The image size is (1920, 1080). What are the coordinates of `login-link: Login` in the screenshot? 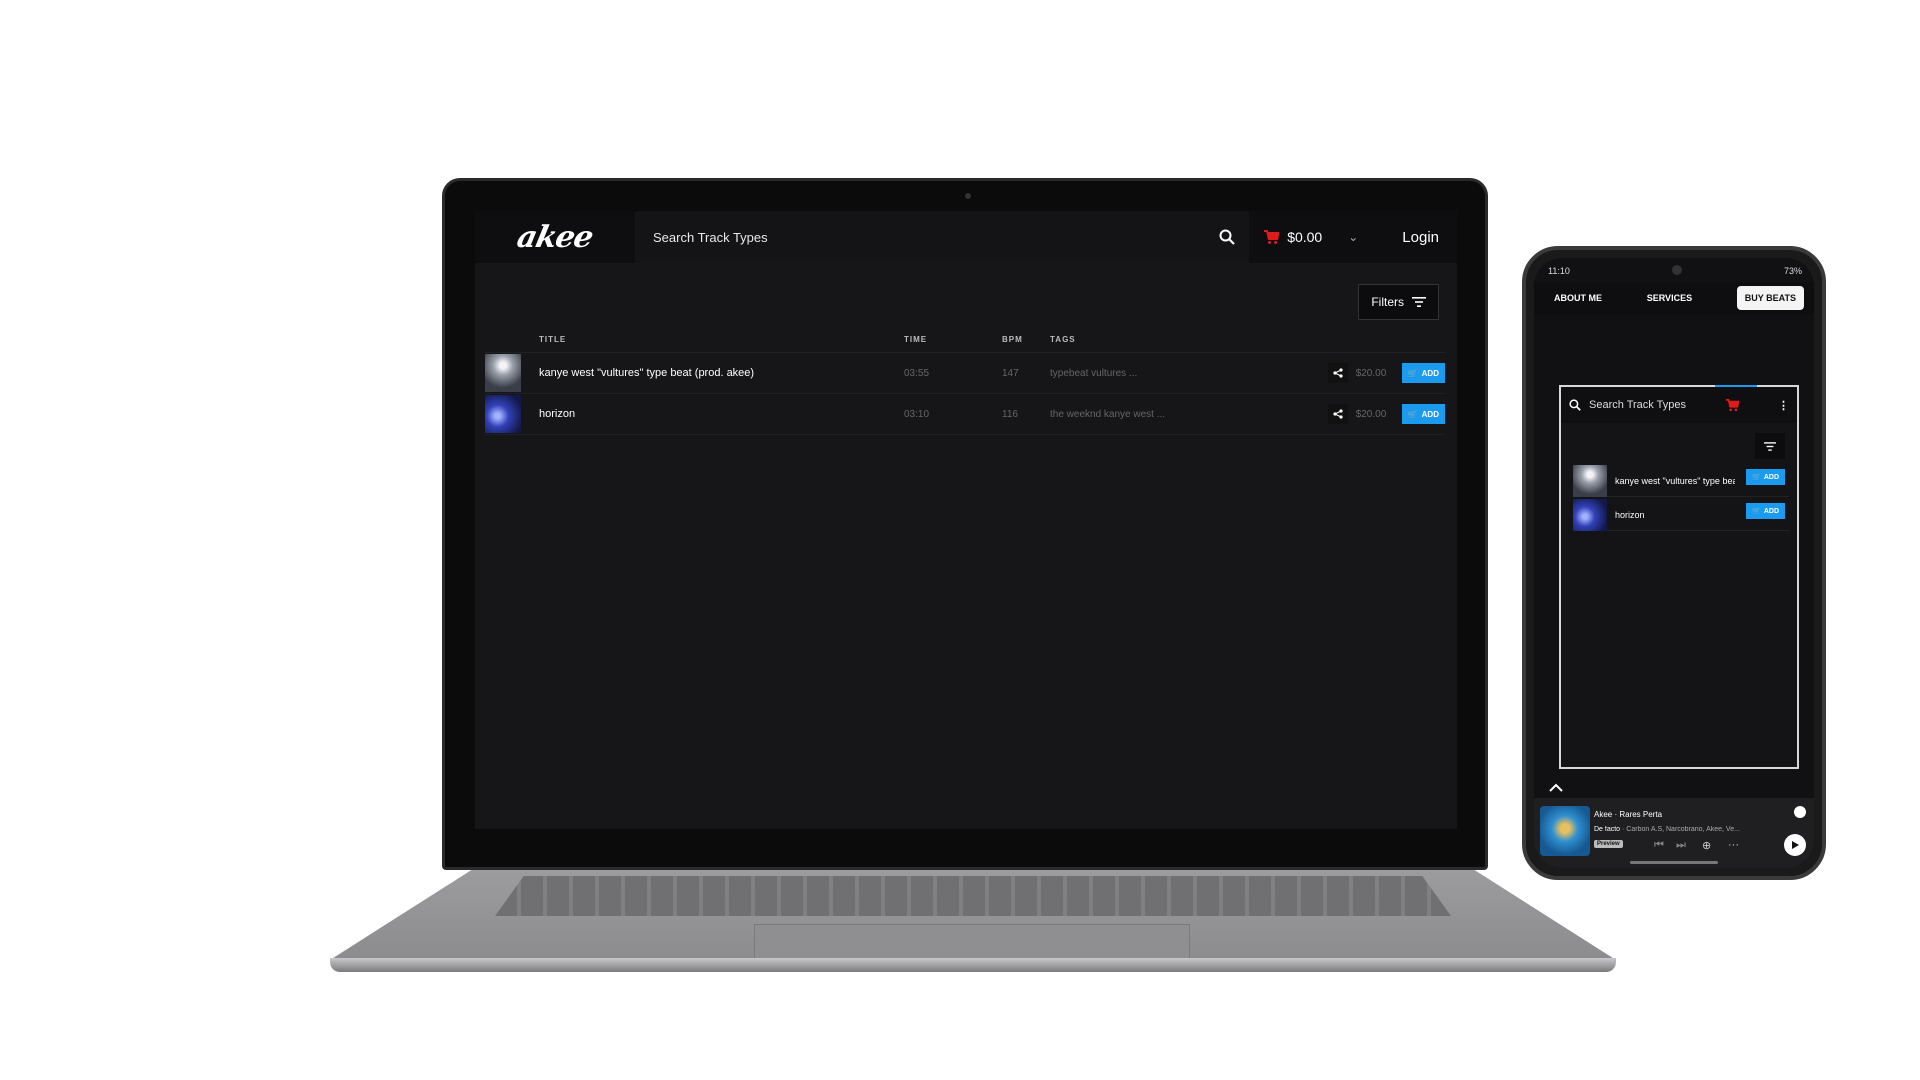 It's located at (1414, 237).